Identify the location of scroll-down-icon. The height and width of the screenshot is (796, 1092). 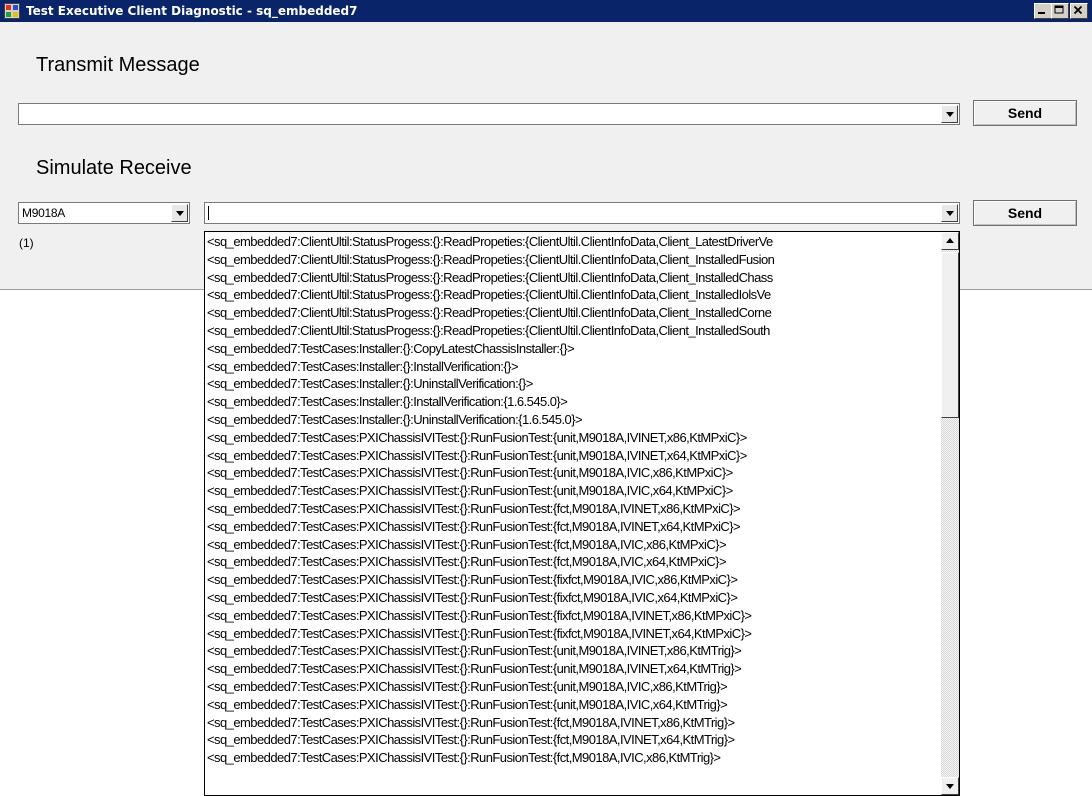
(950, 786).